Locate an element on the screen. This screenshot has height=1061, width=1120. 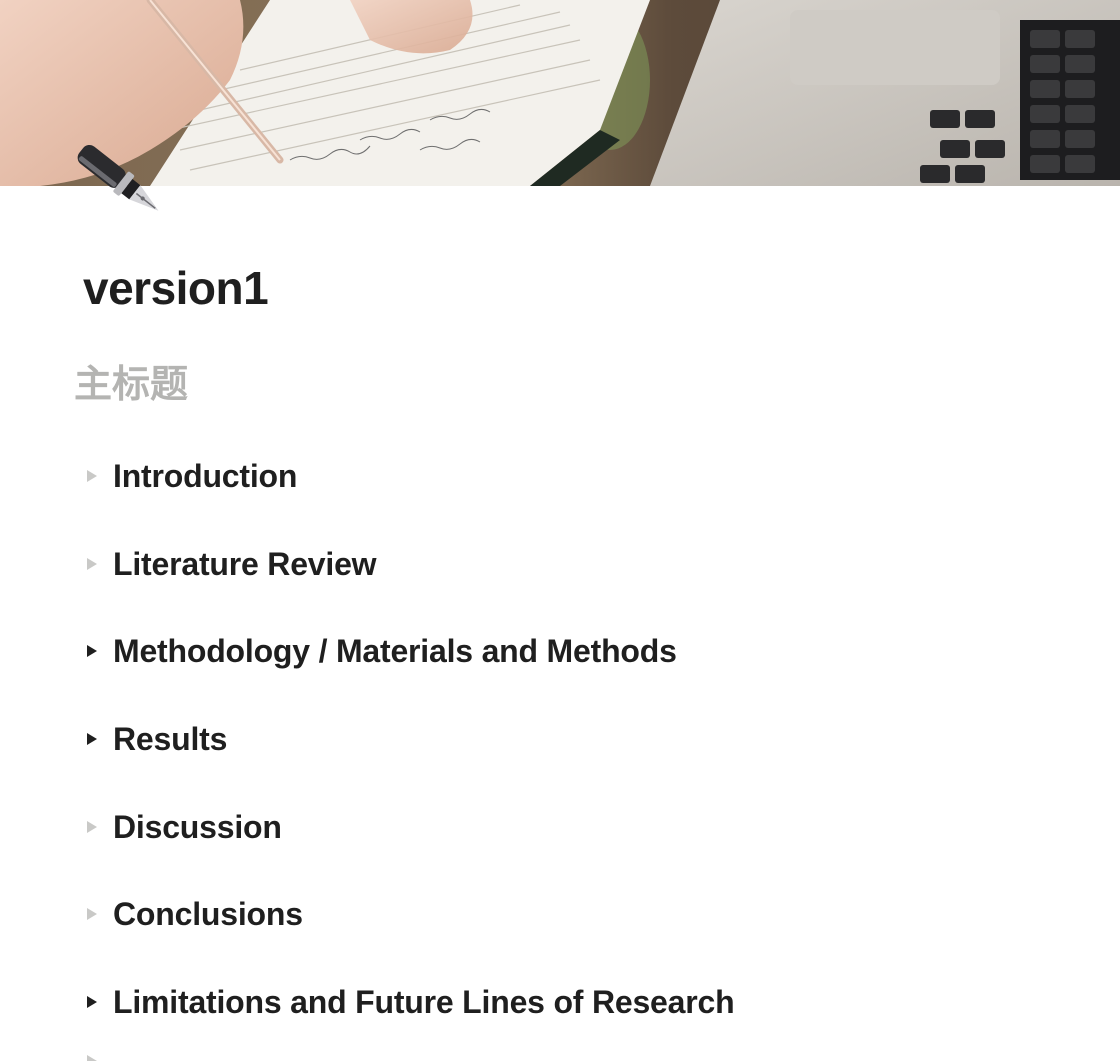
toggle-label: Methodology / Materials and Methods is located at coordinates (395, 651).